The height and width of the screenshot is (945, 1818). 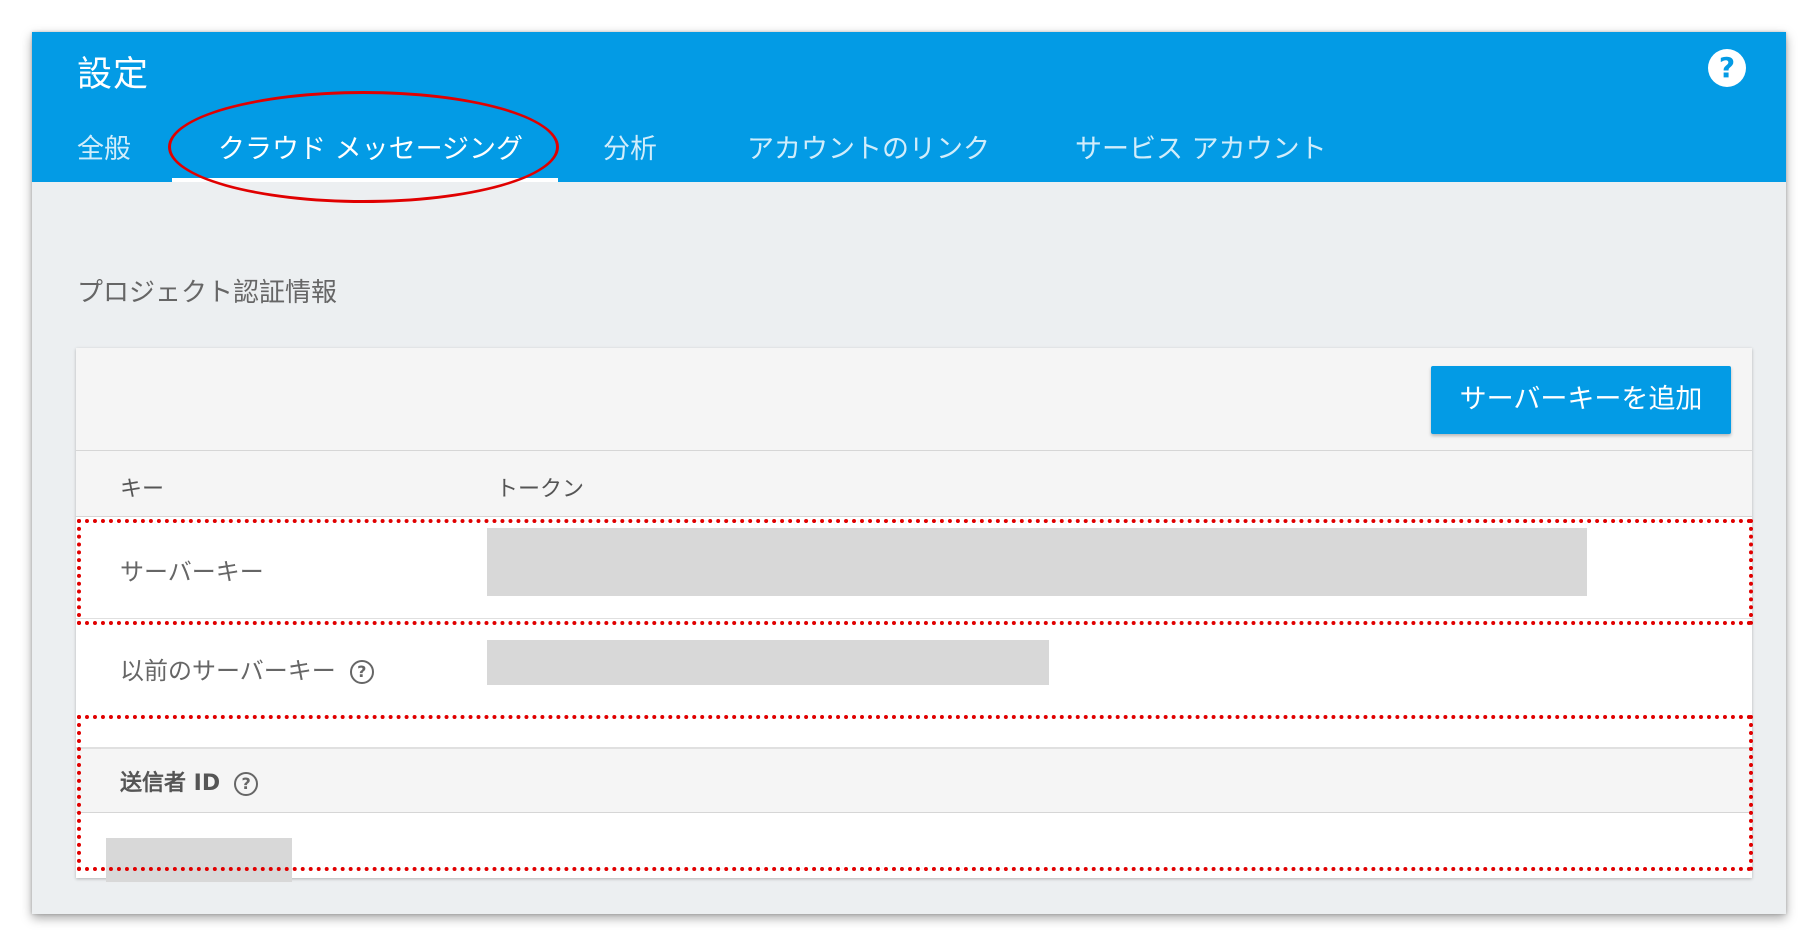 What do you see at coordinates (228, 671) in the screenshot?
I see `legacy-server-key-text: 以前のサーバーキー` at bounding box center [228, 671].